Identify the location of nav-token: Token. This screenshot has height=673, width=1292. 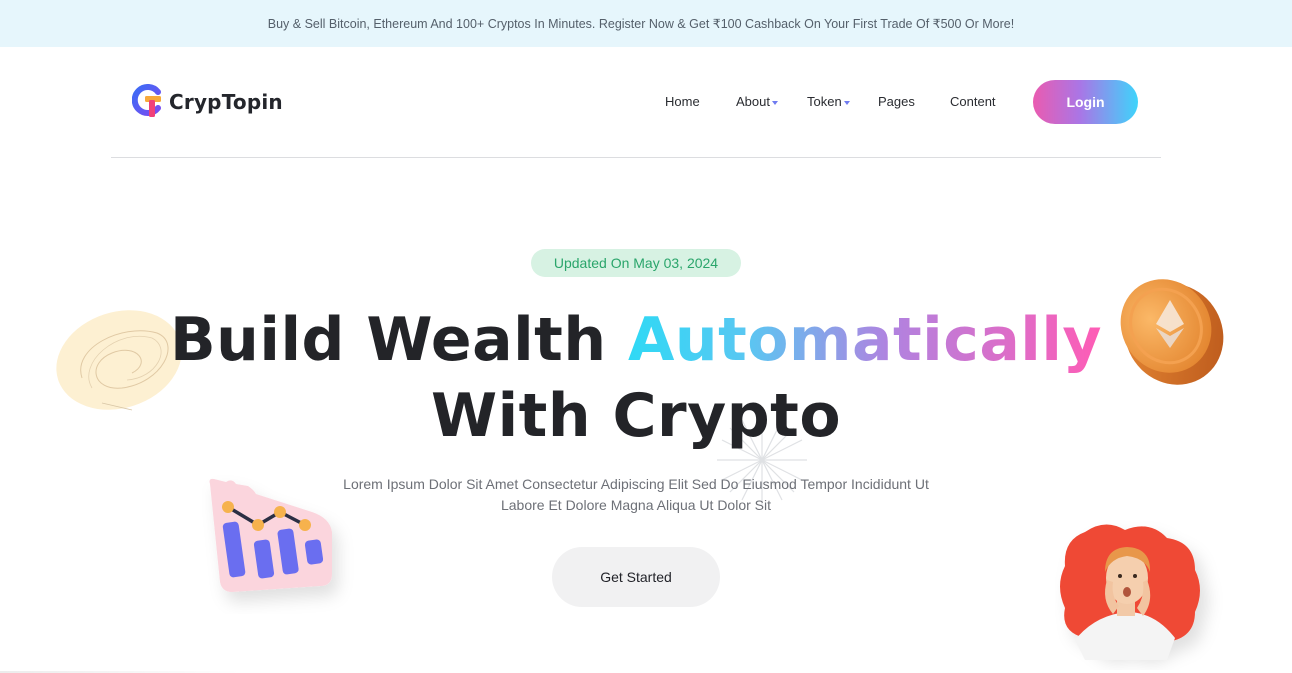
(828, 101).